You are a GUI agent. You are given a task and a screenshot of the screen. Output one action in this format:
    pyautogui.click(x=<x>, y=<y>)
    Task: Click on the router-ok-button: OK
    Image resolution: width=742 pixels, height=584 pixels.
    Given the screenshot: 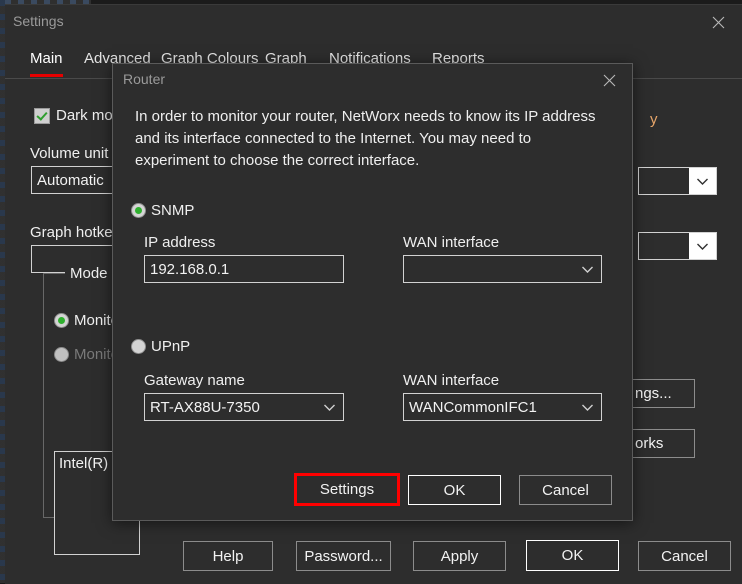 What is the action you would take?
    pyautogui.click(x=454, y=490)
    